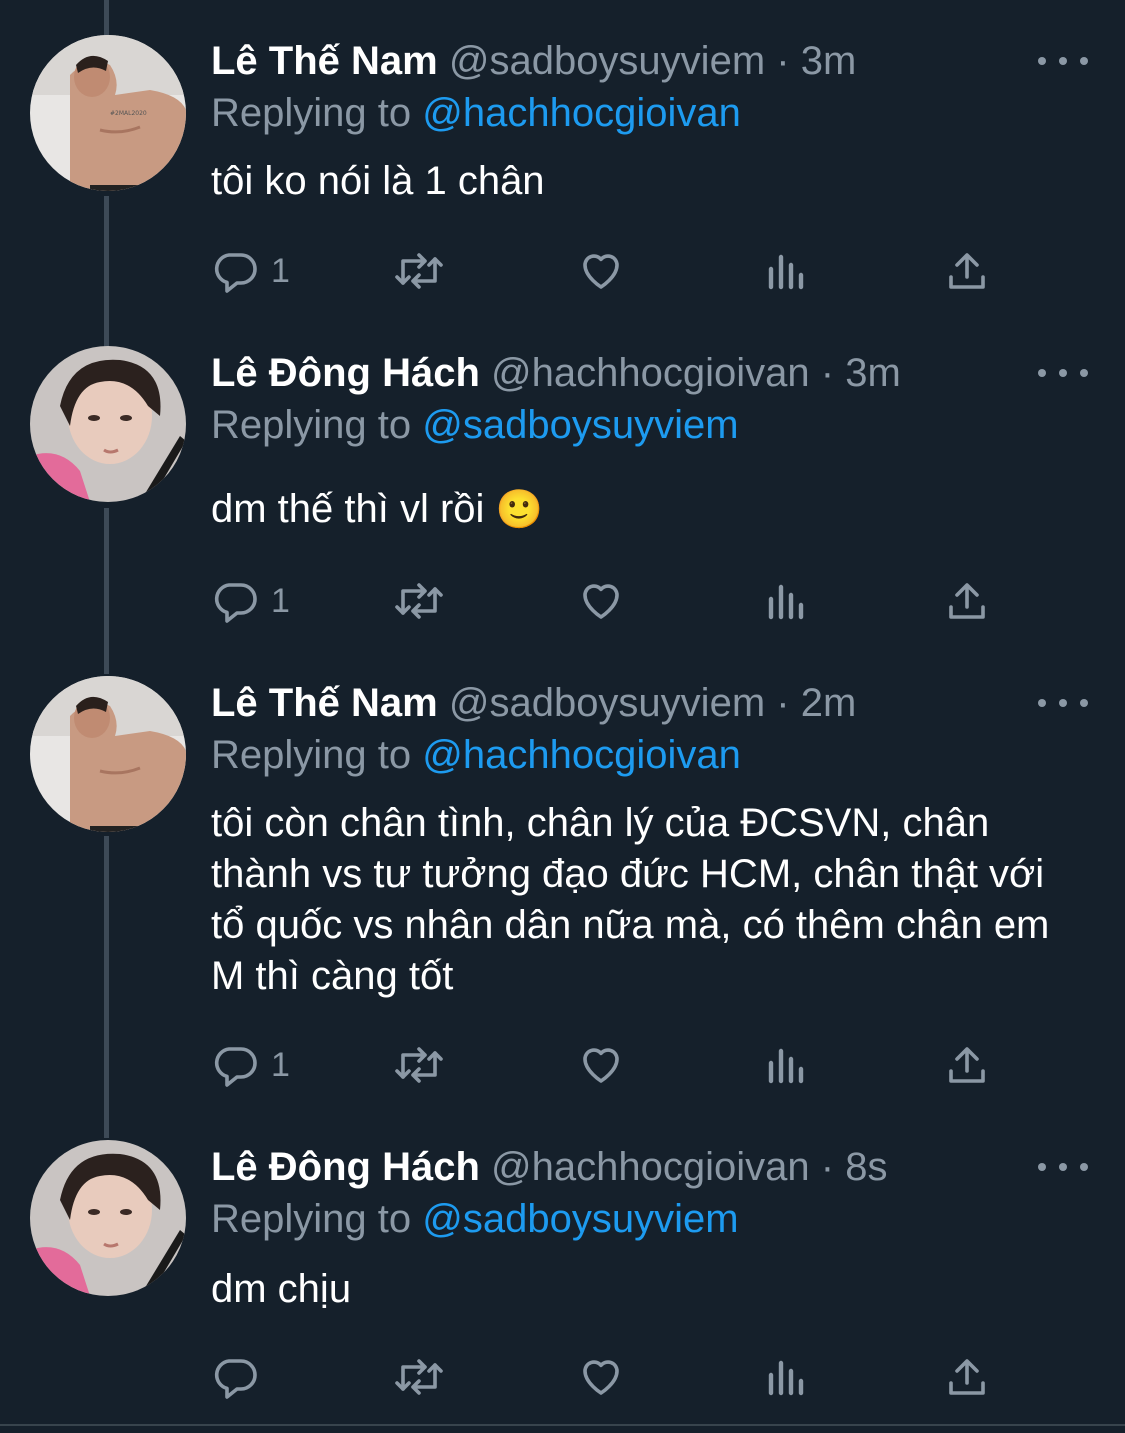 The width and height of the screenshot is (1125, 1433). Describe the element at coordinates (829, 703) in the screenshot. I see `timestamp: 2m` at that location.